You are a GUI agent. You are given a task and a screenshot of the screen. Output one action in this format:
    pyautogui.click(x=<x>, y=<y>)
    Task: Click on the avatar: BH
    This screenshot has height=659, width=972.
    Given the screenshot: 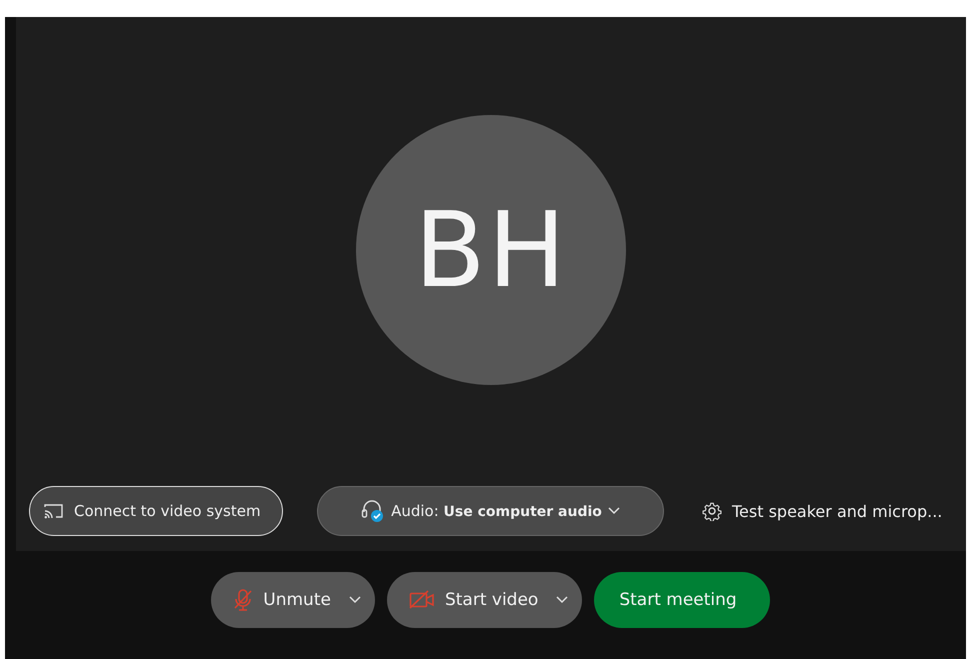 What is the action you would take?
    pyautogui.click(x=491, y=250)
    